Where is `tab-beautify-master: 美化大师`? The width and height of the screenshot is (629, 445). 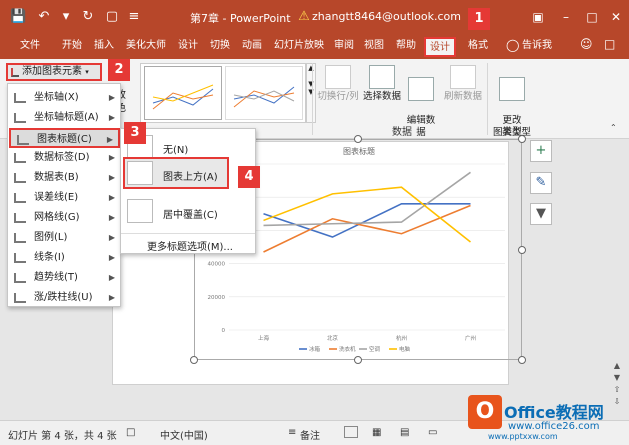
tab-beautify-master: 美化大师 is located at coordinates (146, 46).